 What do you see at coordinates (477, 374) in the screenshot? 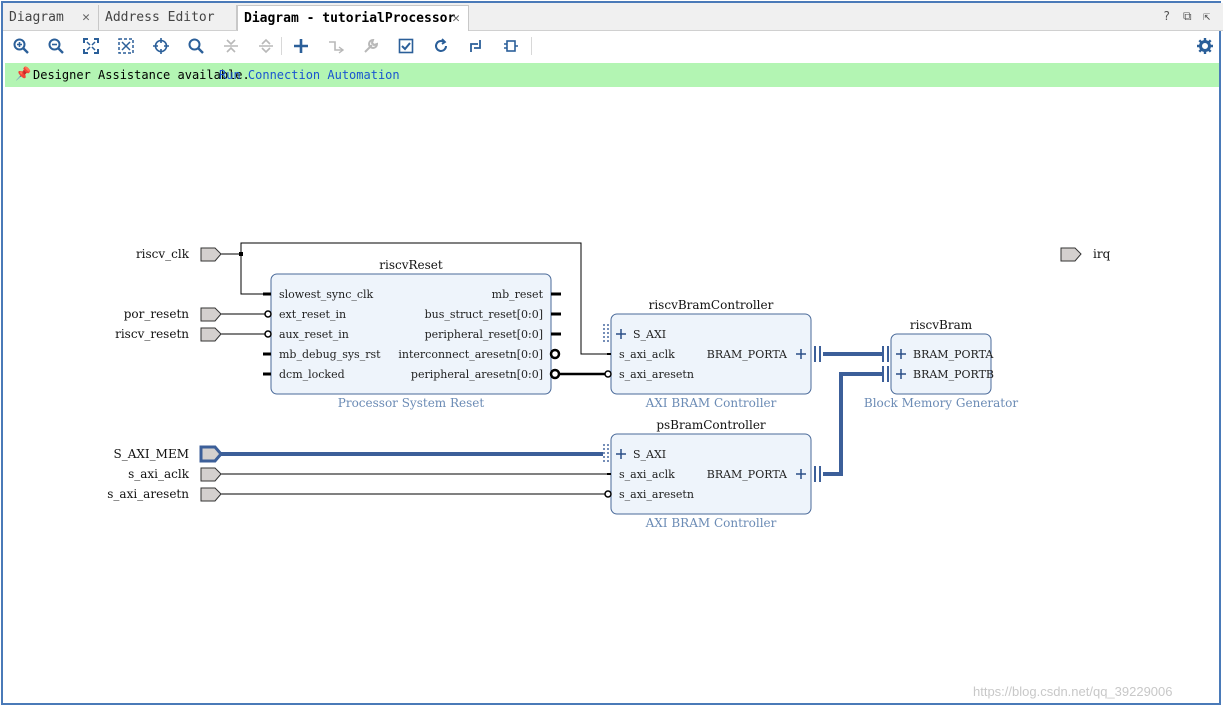
I see `svg-text: peripheral_aresetn[0:0]` at bounding box center [477, 374].